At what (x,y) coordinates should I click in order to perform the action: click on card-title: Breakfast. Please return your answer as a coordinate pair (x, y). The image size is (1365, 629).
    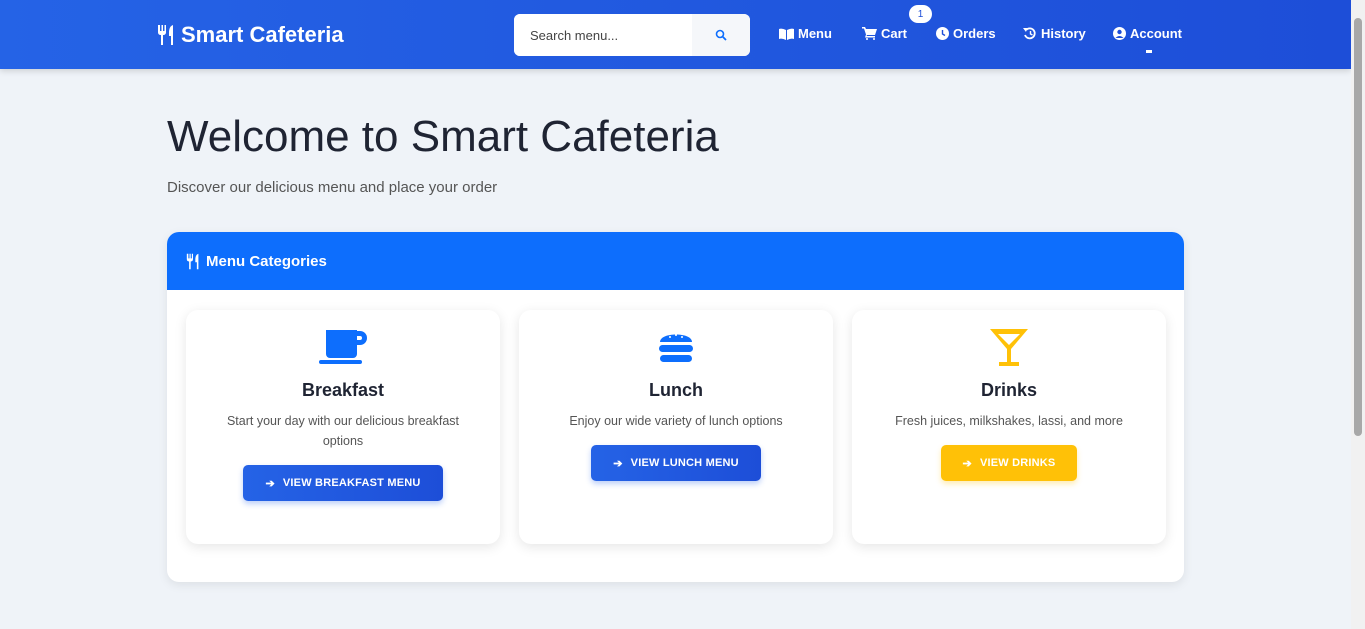
    Looking at the image, I should click on (343, 390).